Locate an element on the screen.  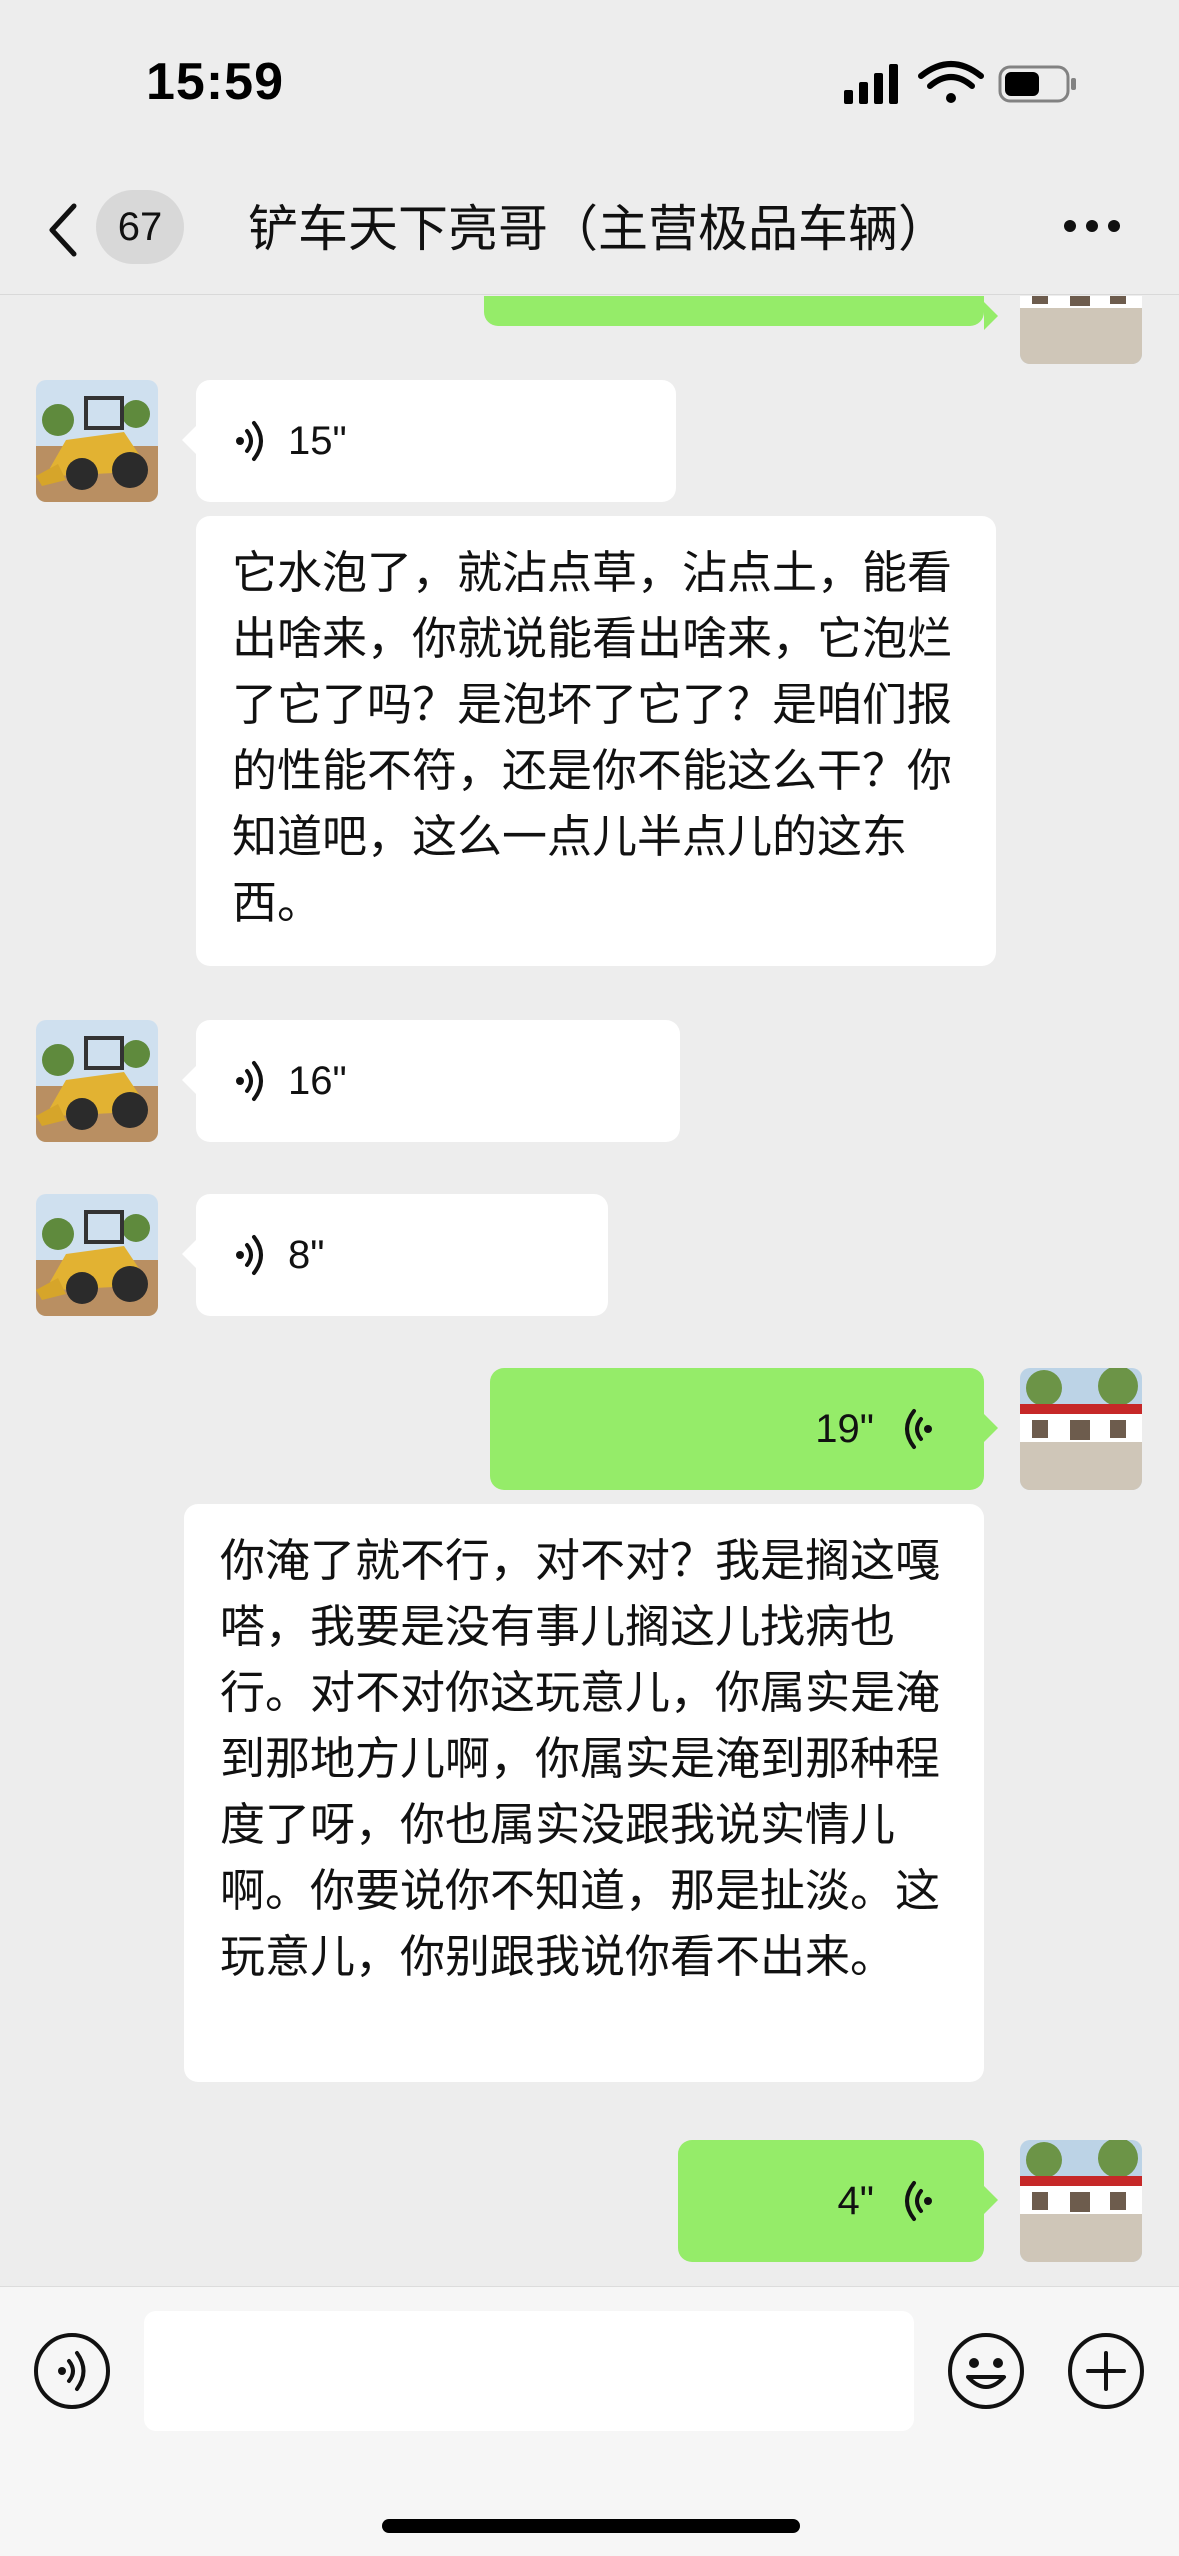
input-bar is located at coordinates (589, 2421).